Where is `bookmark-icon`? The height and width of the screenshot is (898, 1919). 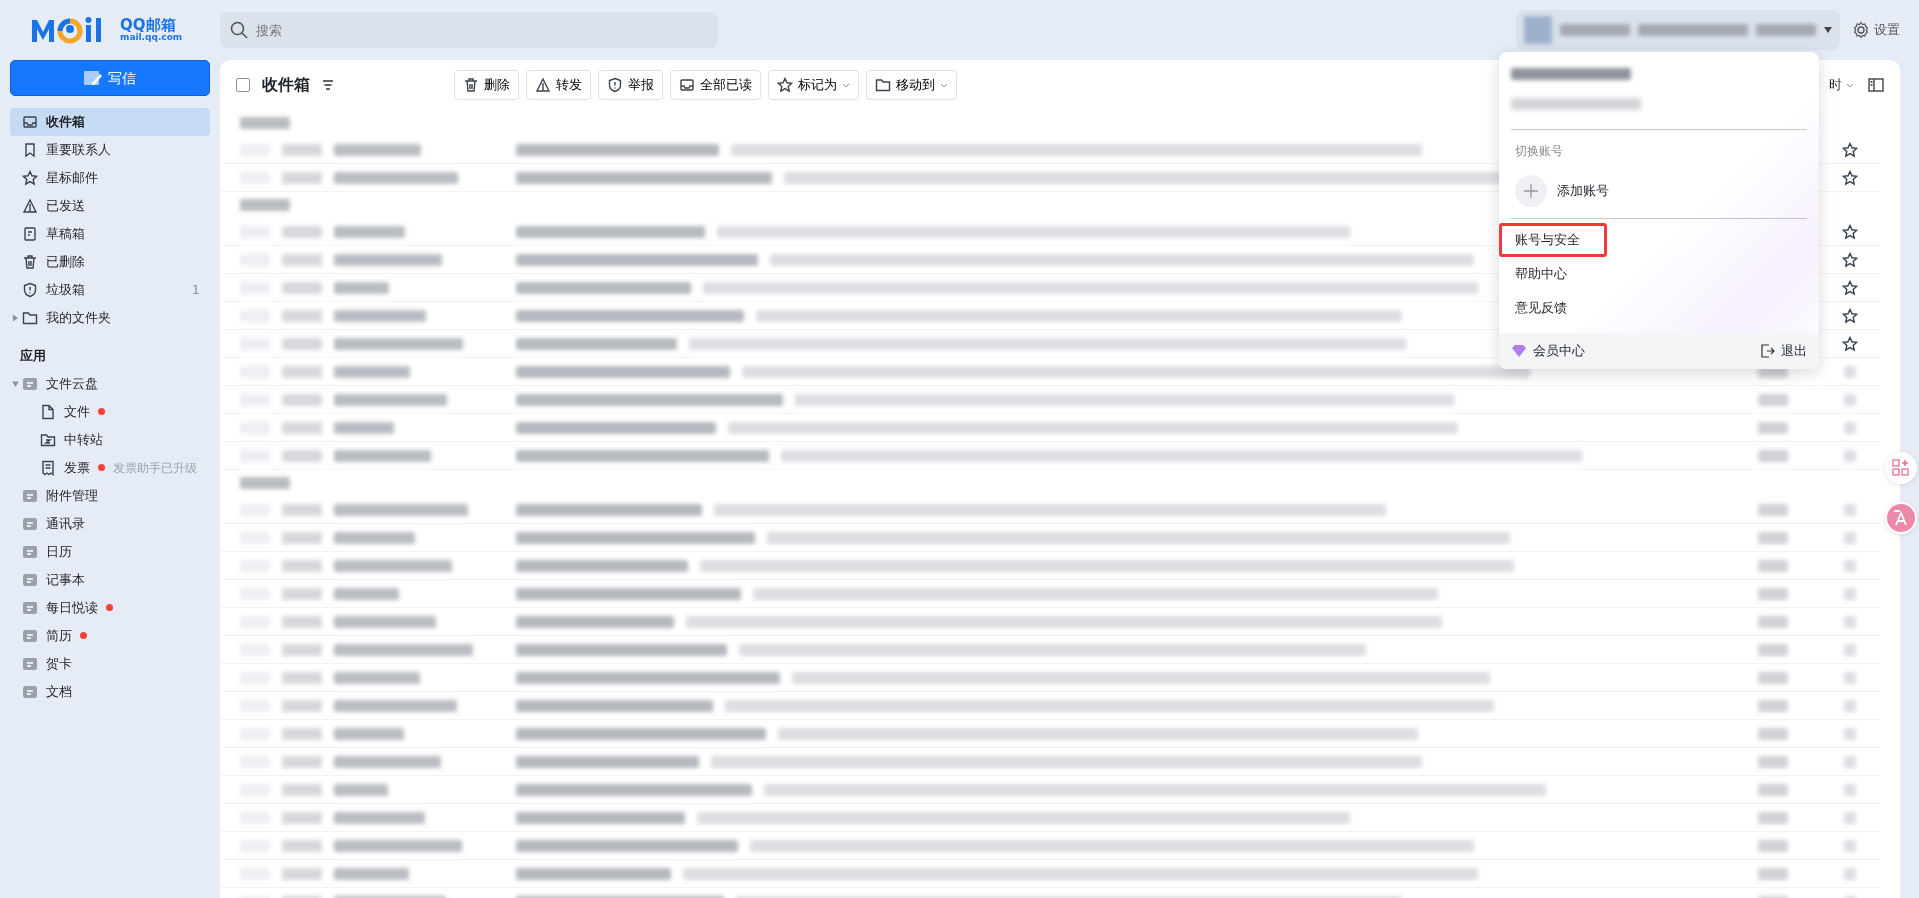 bookmark-icon is located at coordinates (30, 150).